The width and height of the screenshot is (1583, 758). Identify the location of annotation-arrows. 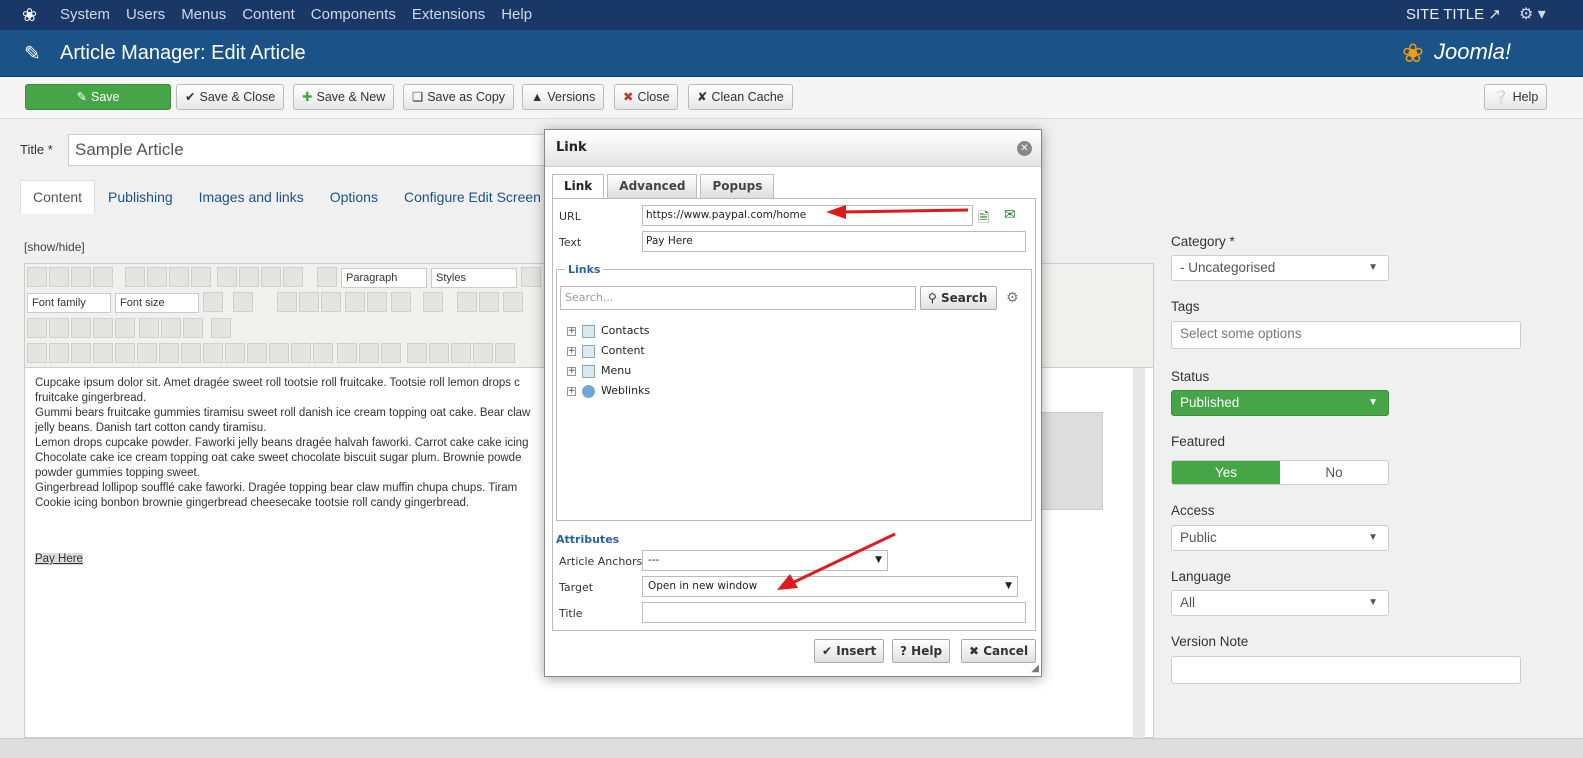
(873, 397).